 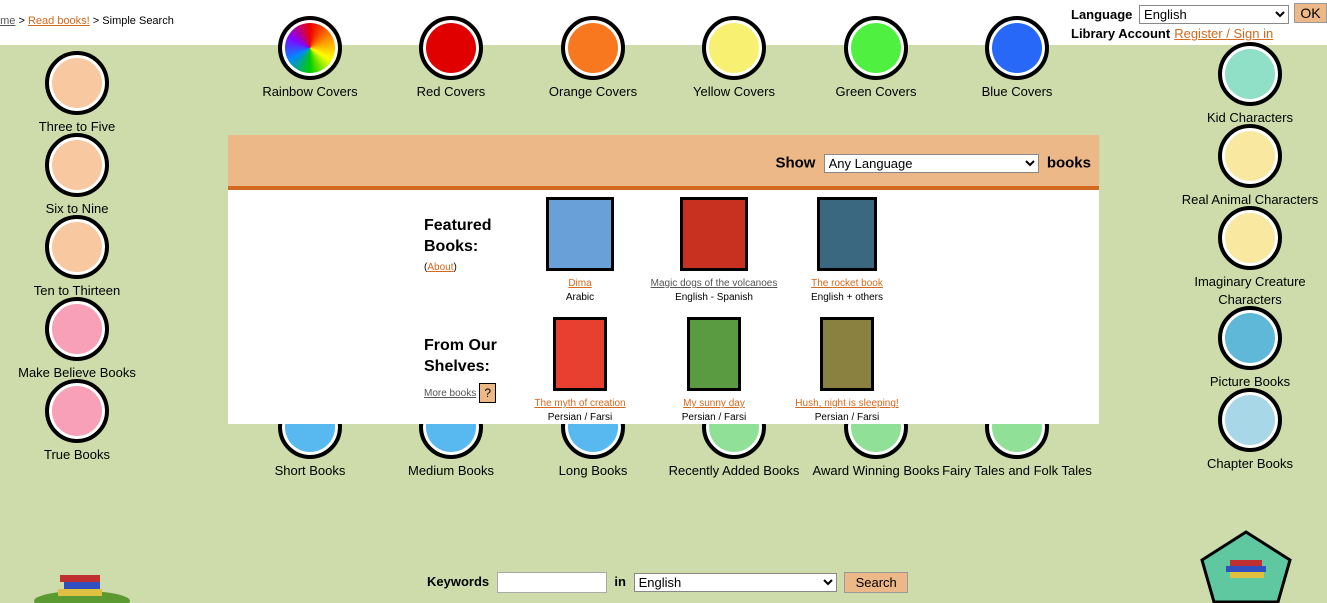 I want to click on breadcrumb-home: ome, so click(x=7, y=21).